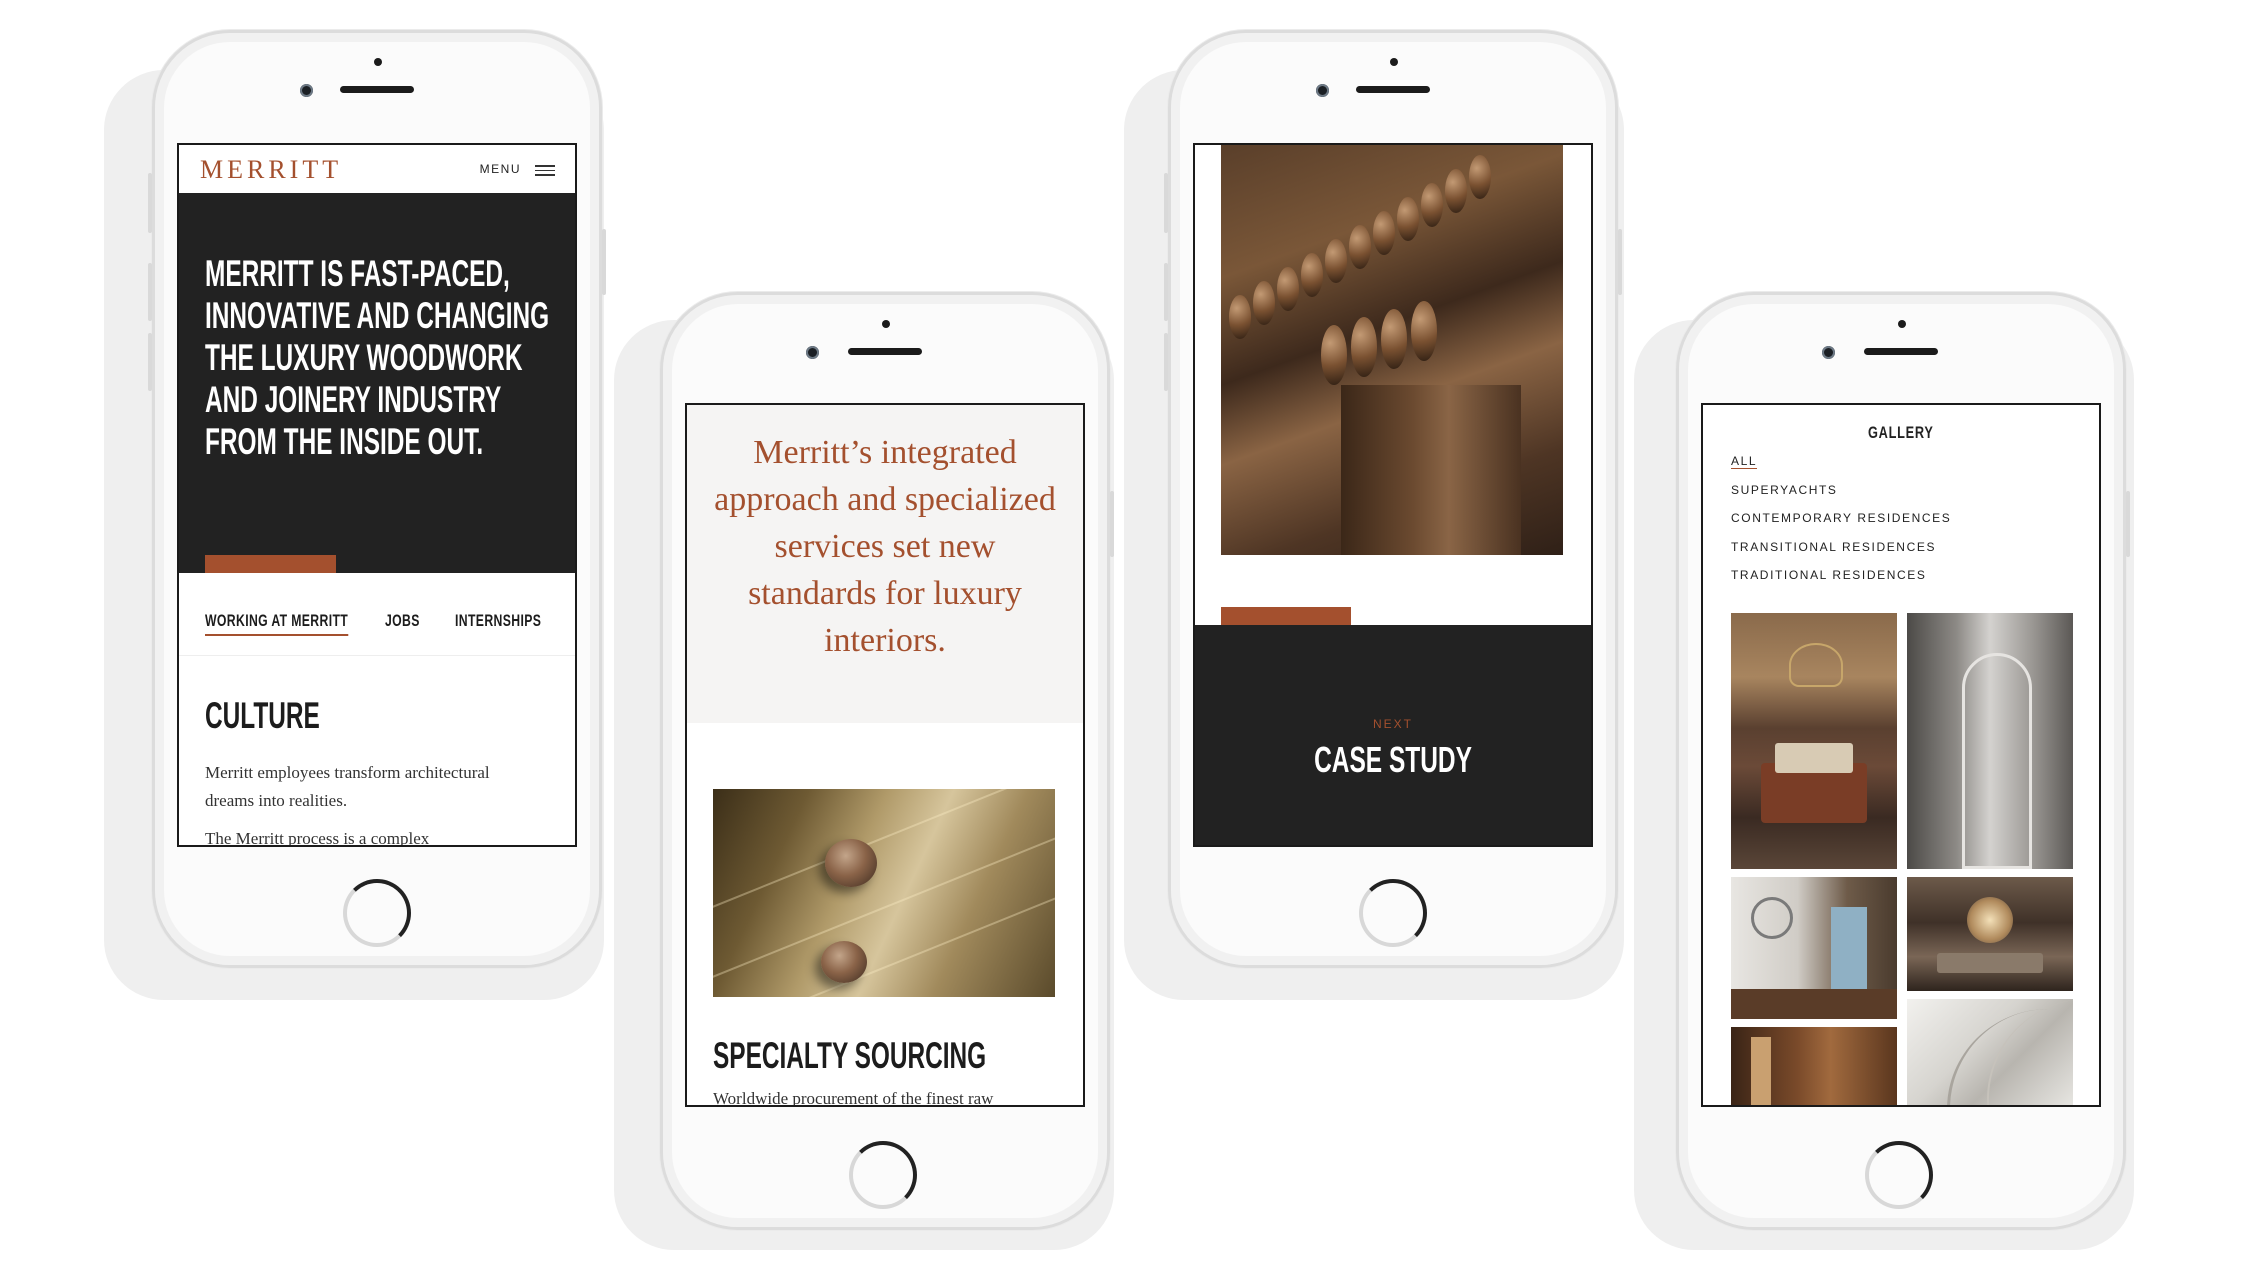 This screenshot has width=2248, height=1272. What do you see at coordinates (1990, 1052) in the screenshot?
I see `gallery-image-curved-ceiling` at bounding box center [1990, 1052].